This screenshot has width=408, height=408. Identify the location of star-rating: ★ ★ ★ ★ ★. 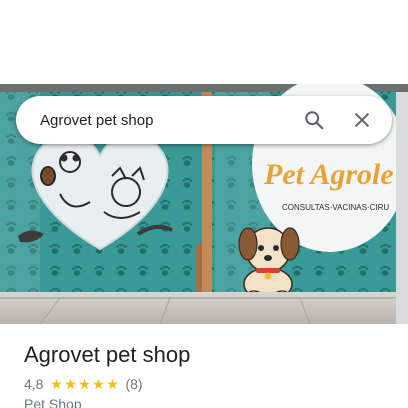
(84, 384).